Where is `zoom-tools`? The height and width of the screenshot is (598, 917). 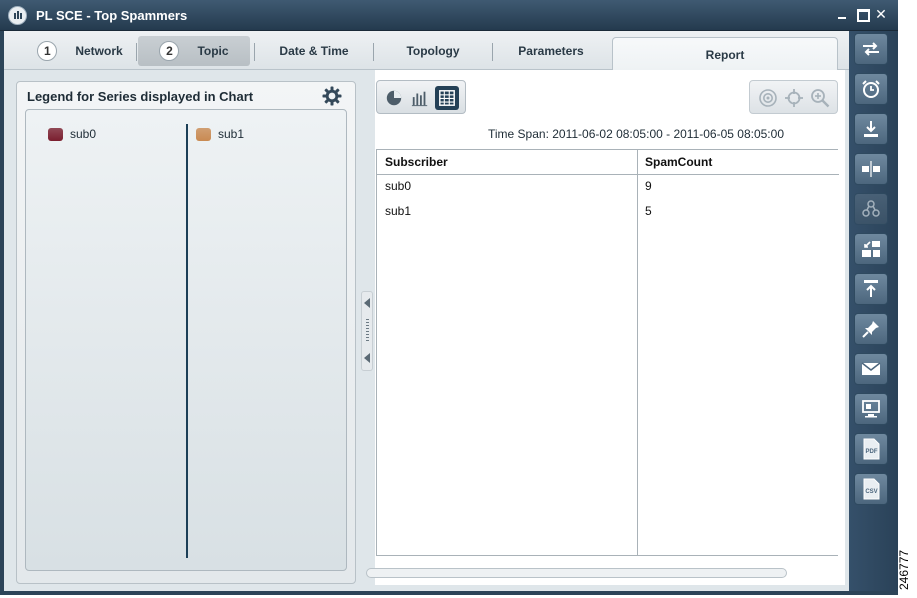
zoom-tools is located at coordinates (793, 97).